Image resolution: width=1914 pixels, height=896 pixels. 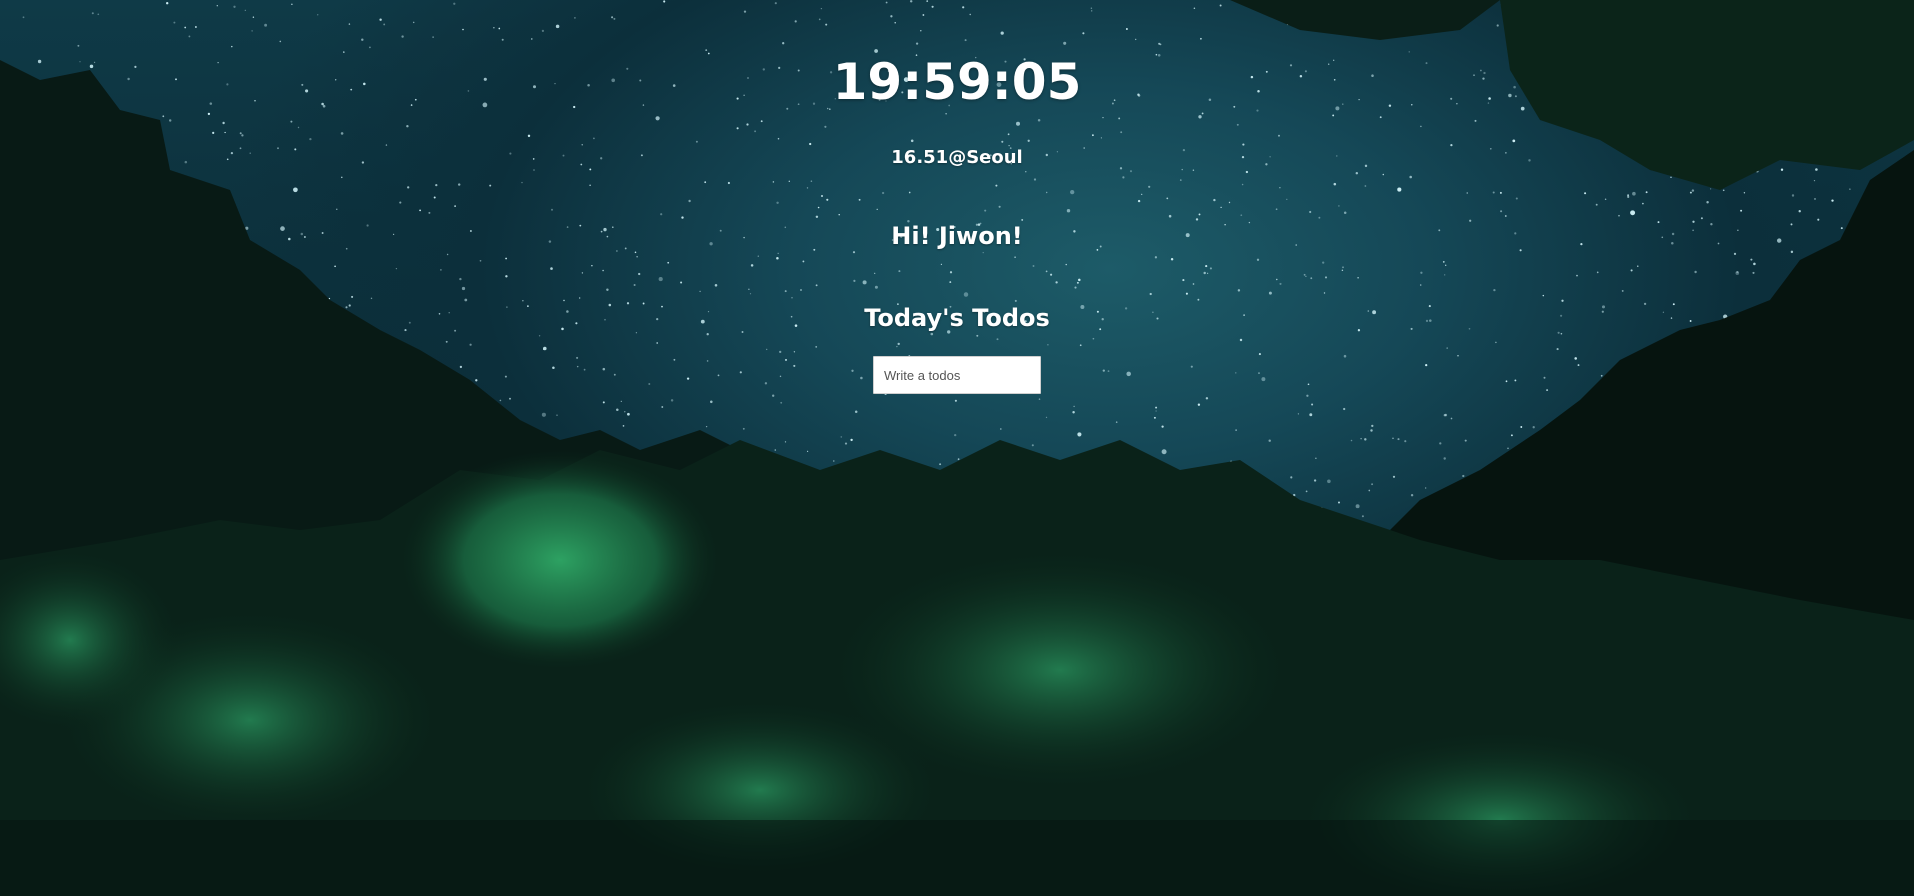 I want to click on clock: 19:59:05, so click(x=957, y=82).